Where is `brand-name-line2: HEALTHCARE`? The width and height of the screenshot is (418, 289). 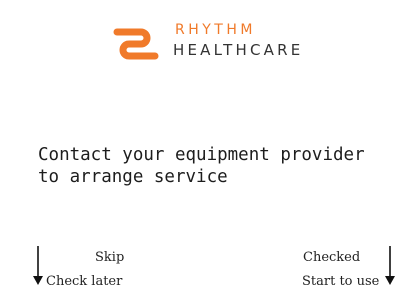 brand-name-line2: HEALTHCARE is located at coordinates (238, 50).